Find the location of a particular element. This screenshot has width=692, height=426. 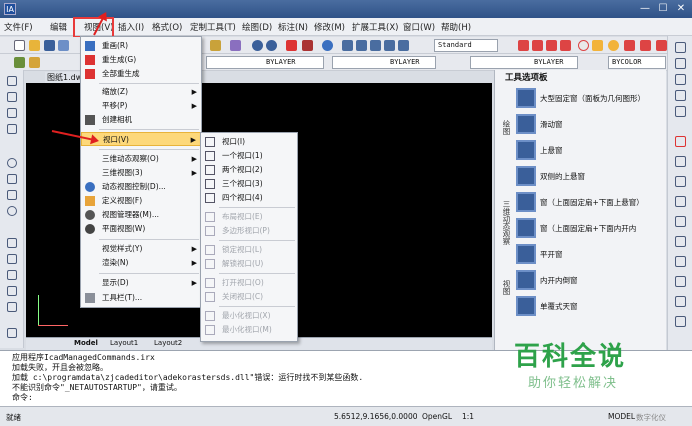

palette-item: 大型固定窗（面板为几何图形） is located at coordinates (588, 98).